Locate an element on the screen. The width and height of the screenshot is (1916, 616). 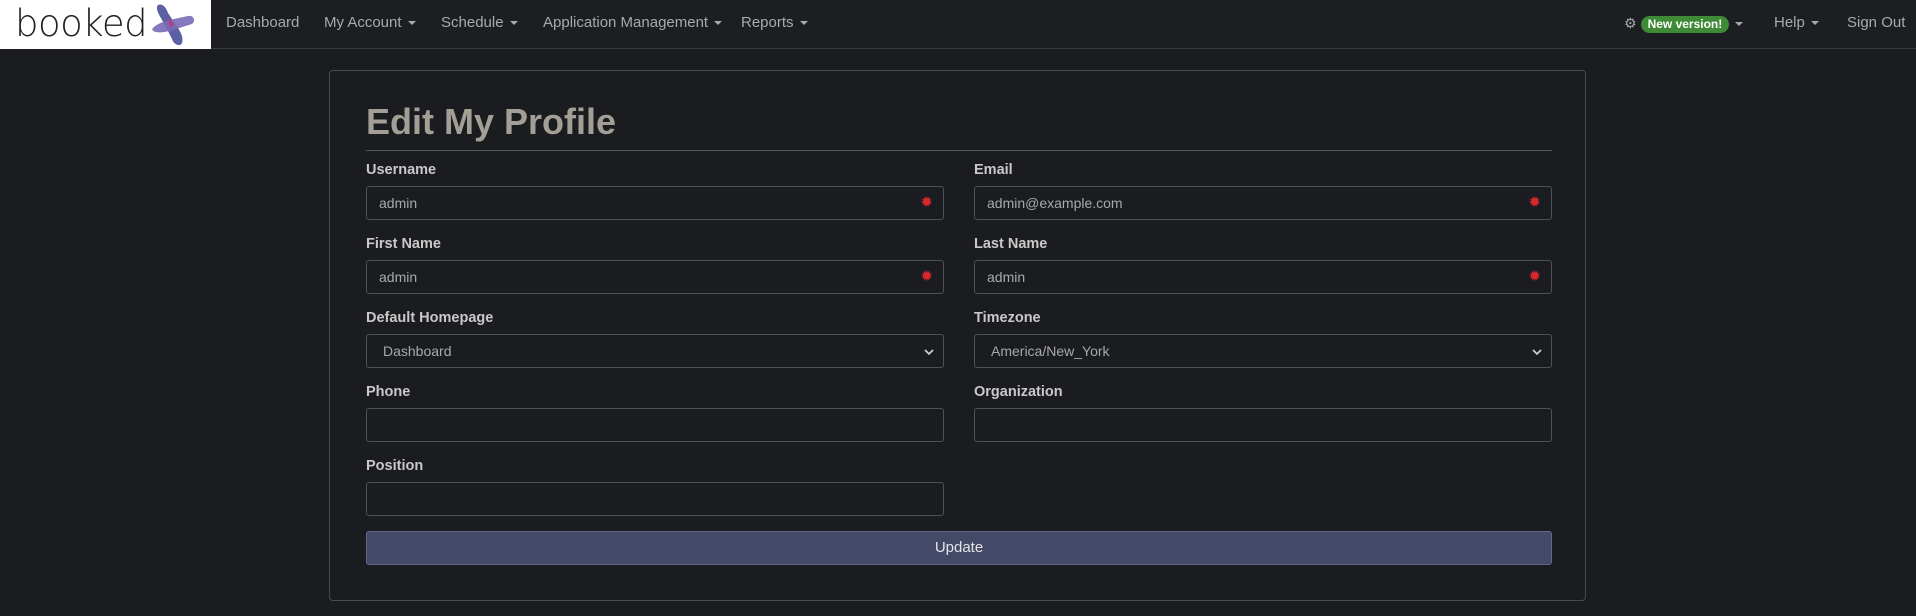
nav-reports-label: Reports is located at coordinates (767, 22).